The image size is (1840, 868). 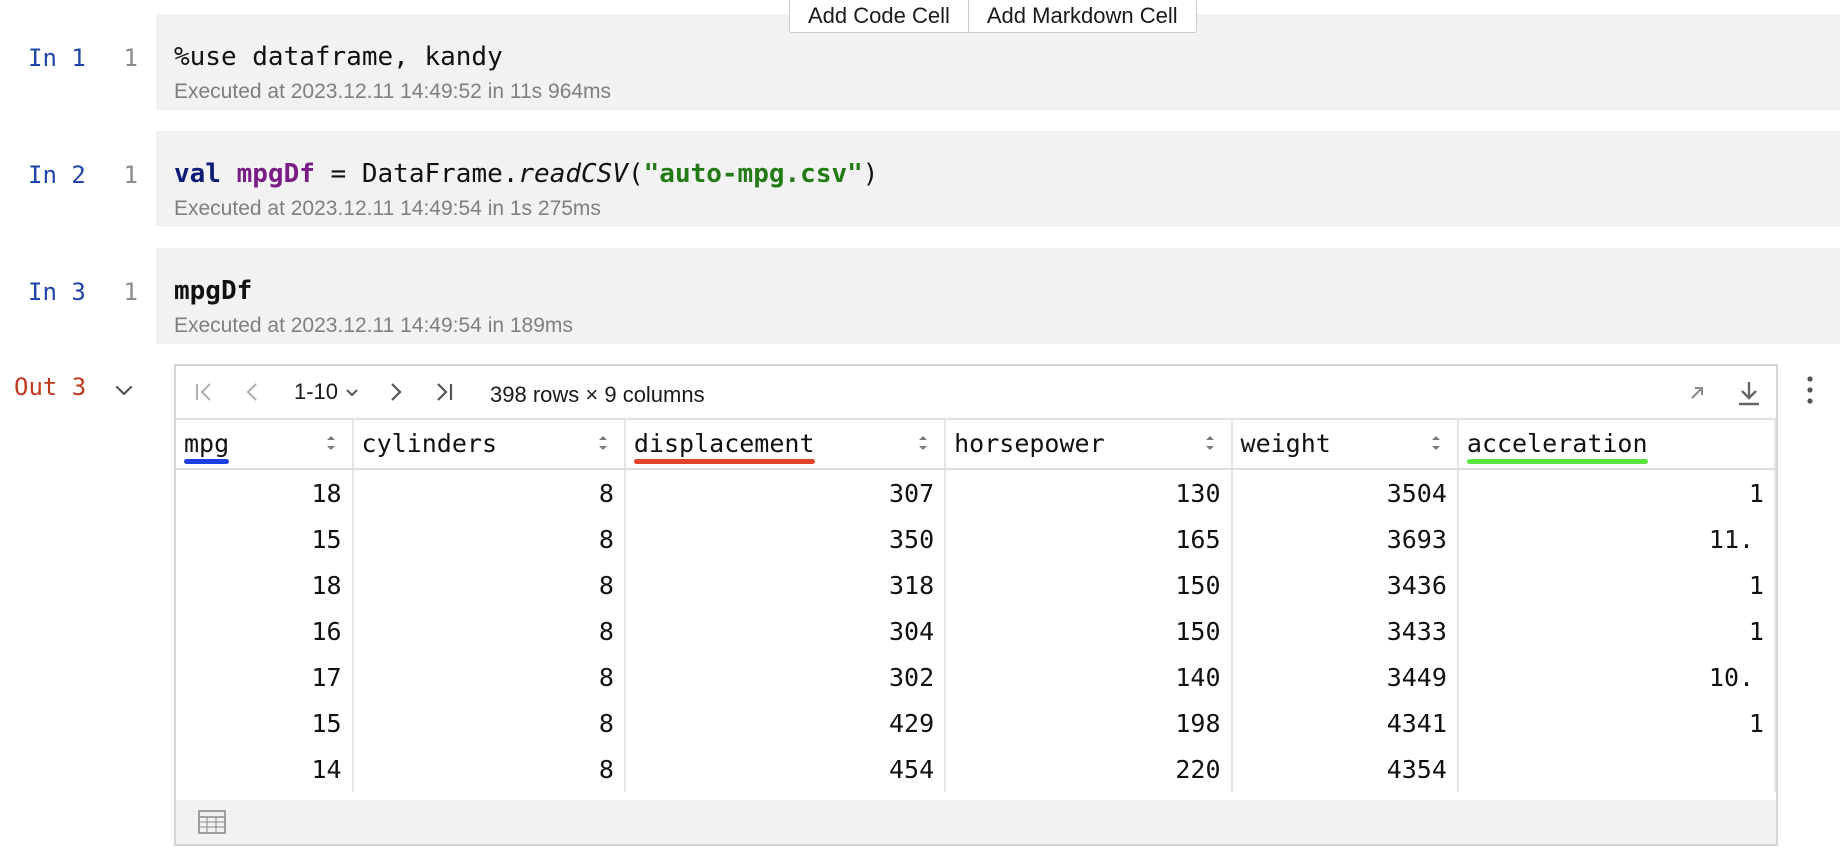 I want to click on collapse-chevron-icon, so click(x=124, y=390).